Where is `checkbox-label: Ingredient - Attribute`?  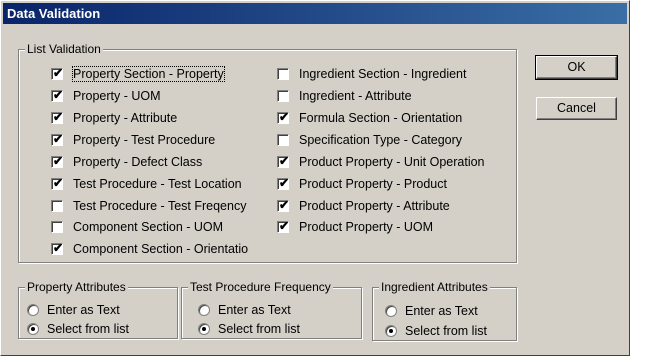
checkbox-label: Ingredient - Attribute is located at coordinates (355, 96).